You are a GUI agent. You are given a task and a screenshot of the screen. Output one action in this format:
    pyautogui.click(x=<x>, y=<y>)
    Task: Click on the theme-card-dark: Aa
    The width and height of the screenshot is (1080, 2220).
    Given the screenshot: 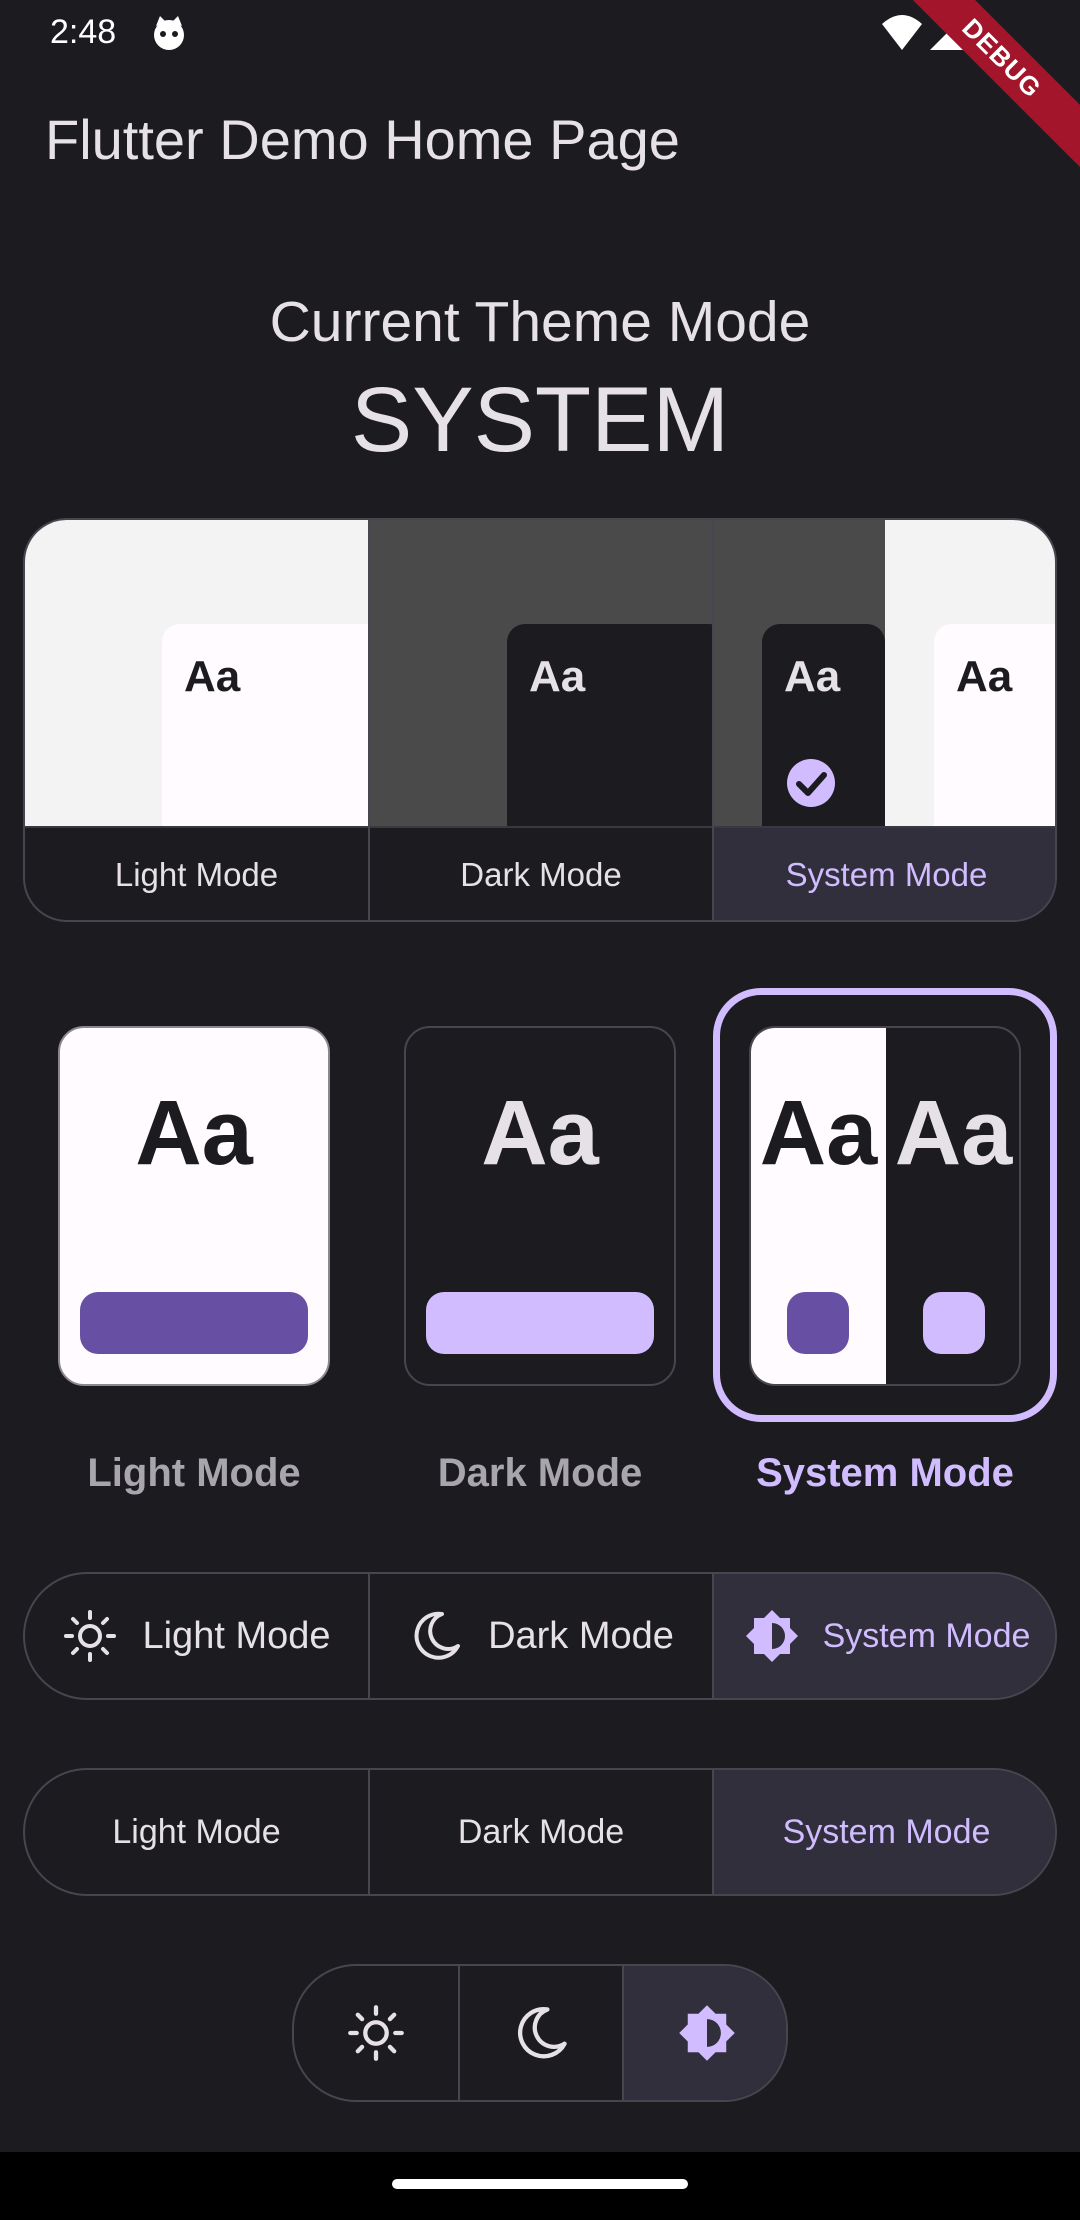 What is the action you would take?
    pyautogui.click(x=540, y=1206)
    